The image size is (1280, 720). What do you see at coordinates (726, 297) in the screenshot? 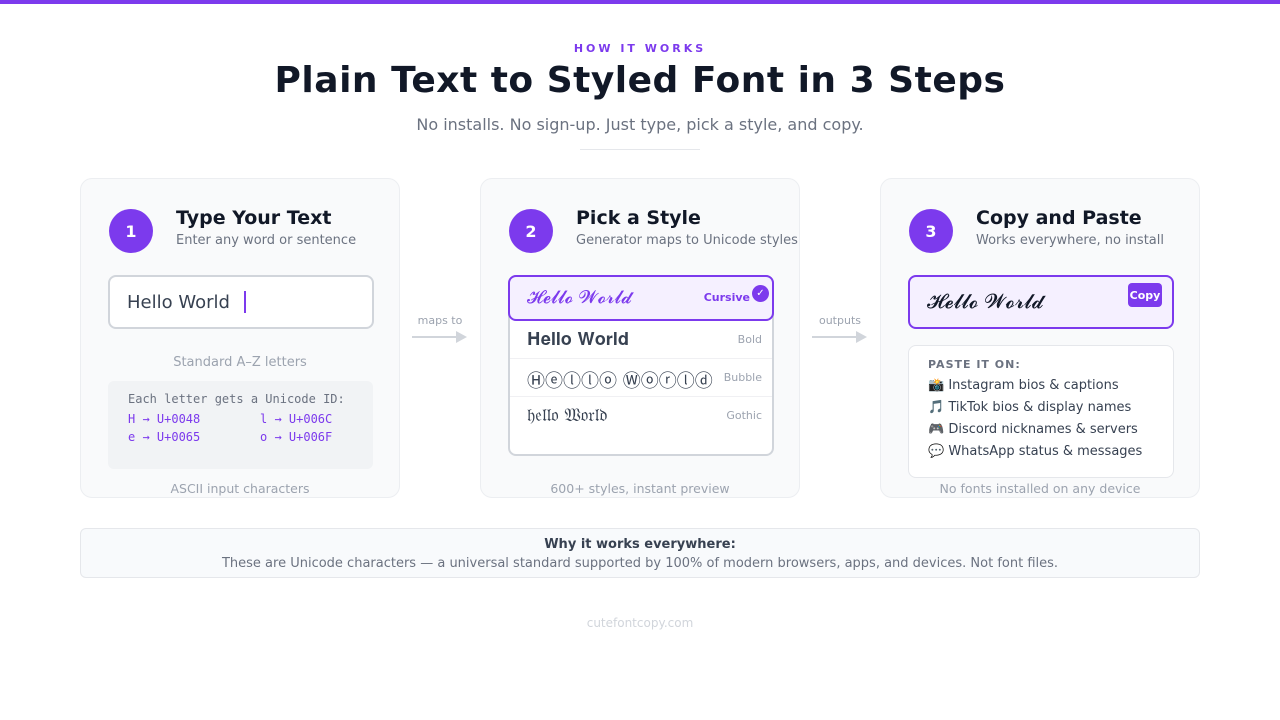
I see `style-name: Cursive` at bounding box center [726, 297].